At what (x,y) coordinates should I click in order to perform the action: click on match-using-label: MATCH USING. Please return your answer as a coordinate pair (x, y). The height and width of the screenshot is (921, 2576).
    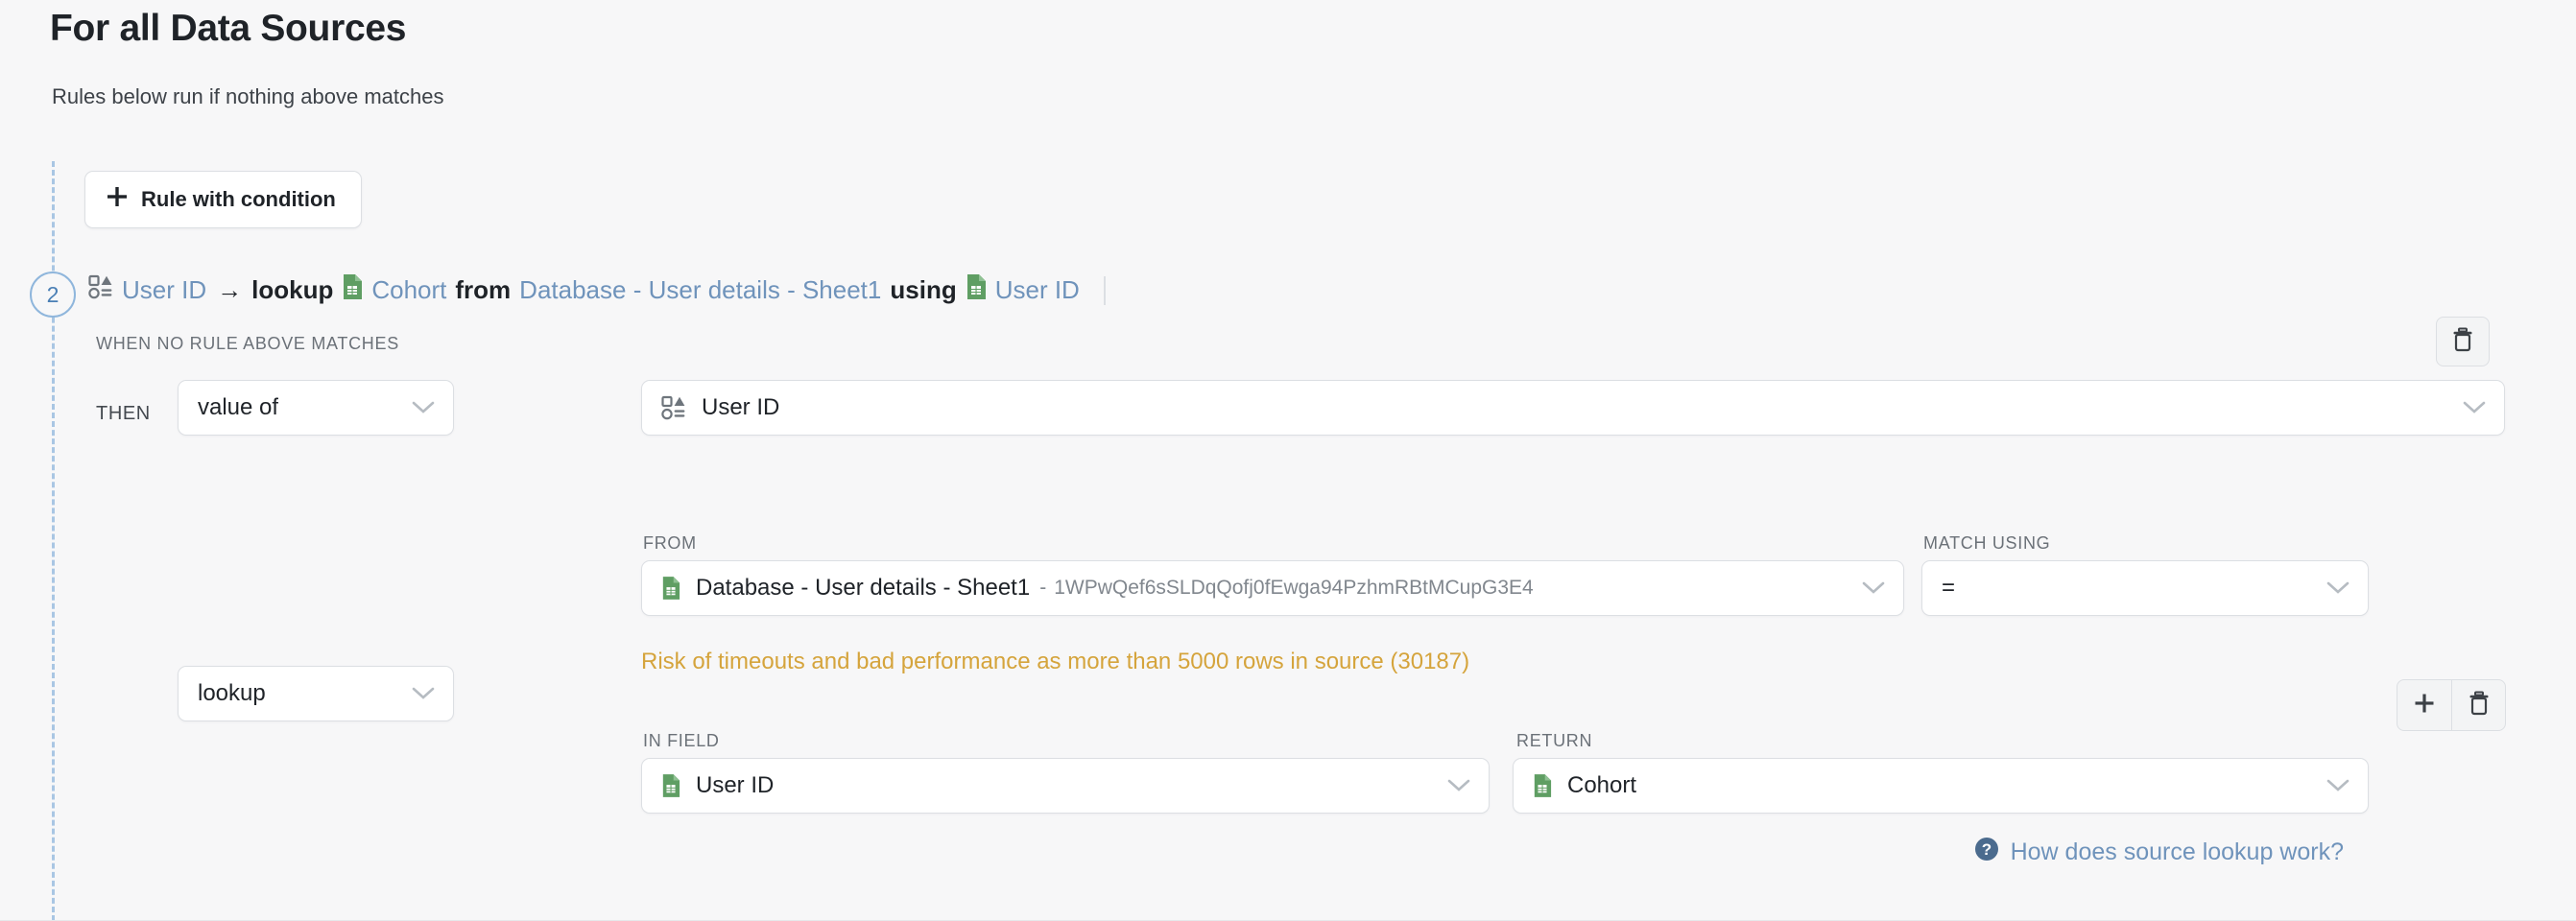
    Looking at the image, I should click on (1987, 543).